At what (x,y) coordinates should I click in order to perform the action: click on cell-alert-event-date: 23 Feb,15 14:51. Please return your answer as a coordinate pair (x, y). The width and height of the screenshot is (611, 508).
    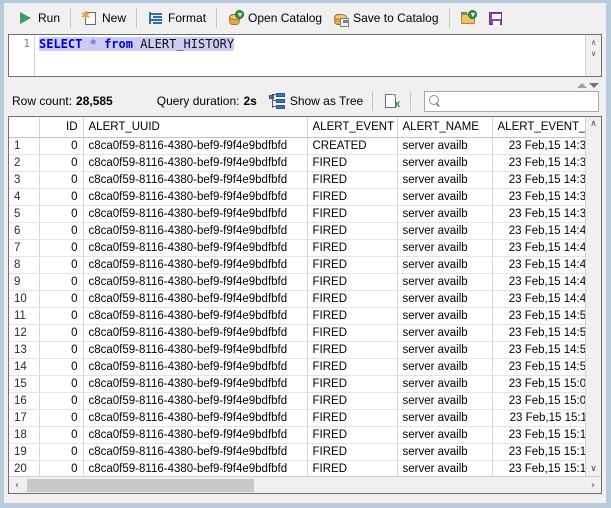
    Looking at the image, I should click on (538, 333).